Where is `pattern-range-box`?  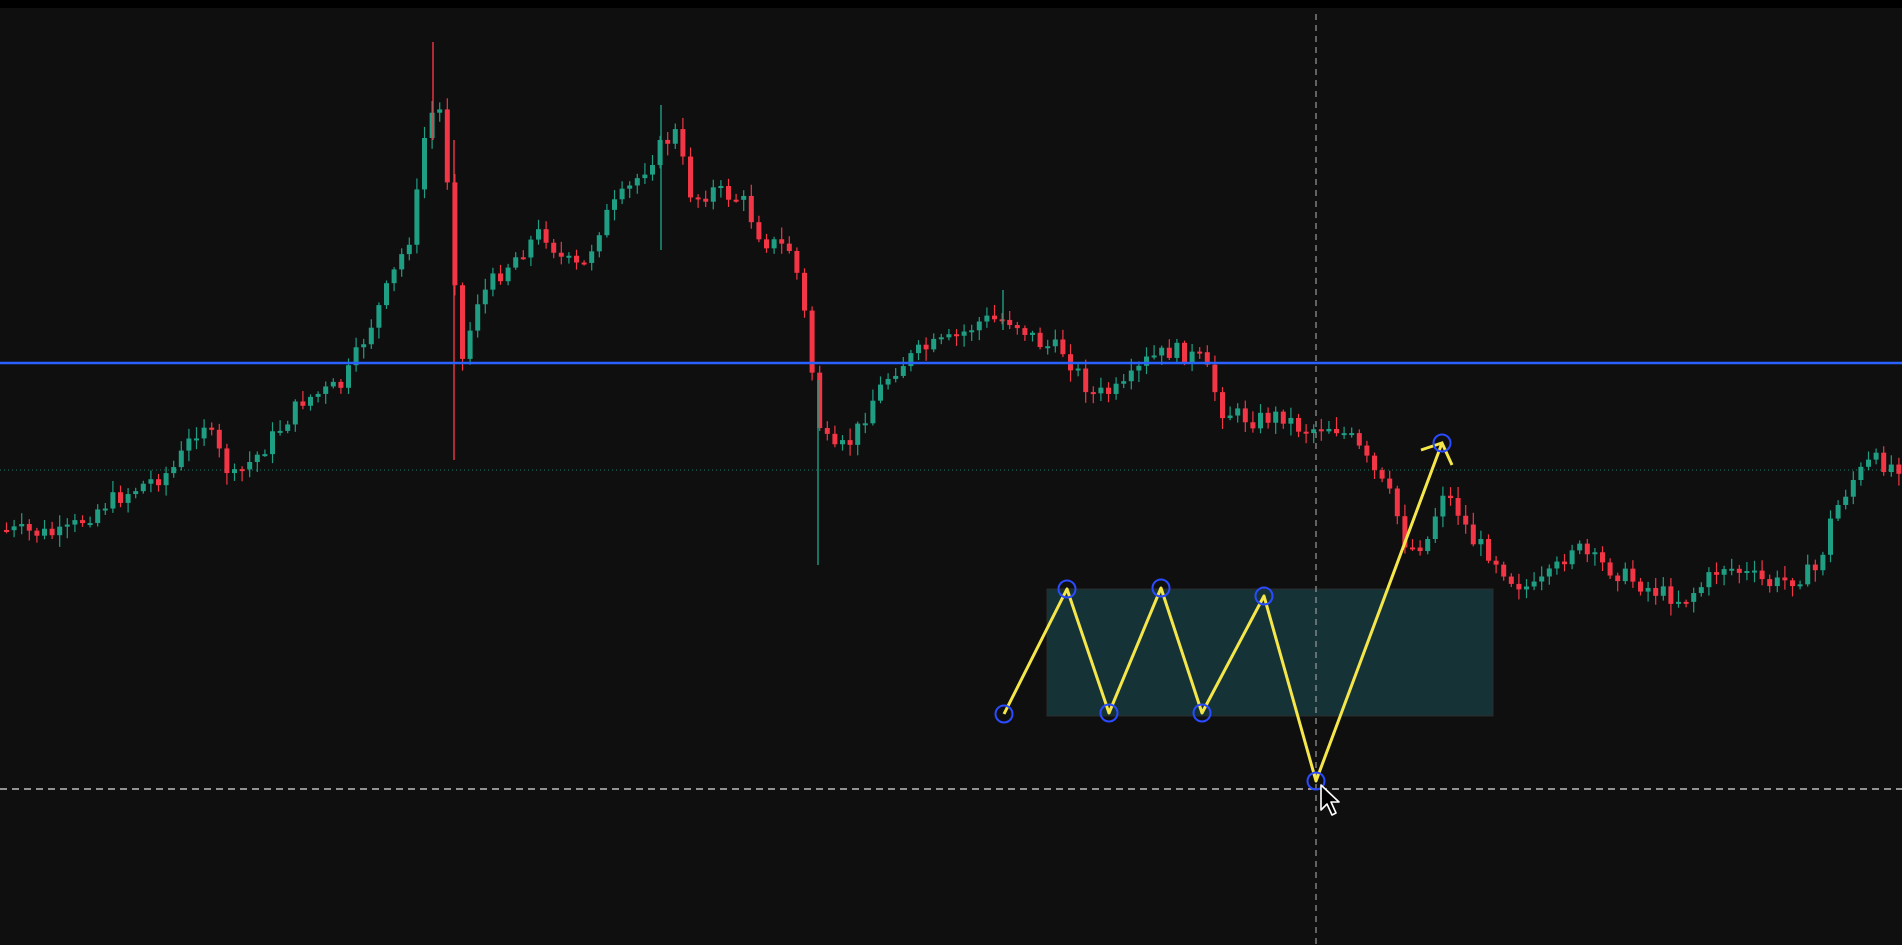 pattern-range-box is located at coordinates (1270, 652).